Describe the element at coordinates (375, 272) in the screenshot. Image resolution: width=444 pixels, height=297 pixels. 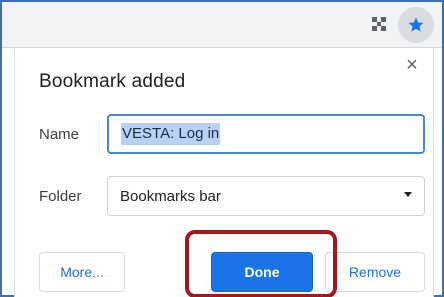
I see `remove-button: Remove` at that location.